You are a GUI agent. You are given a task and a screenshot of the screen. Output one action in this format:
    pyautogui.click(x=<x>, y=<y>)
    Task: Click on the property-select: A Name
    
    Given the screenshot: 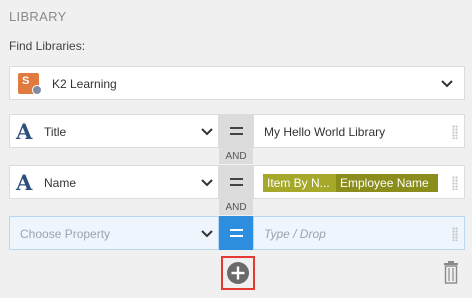 What is the action you would take?
    pyautogui.click(x=114, y=182)
    